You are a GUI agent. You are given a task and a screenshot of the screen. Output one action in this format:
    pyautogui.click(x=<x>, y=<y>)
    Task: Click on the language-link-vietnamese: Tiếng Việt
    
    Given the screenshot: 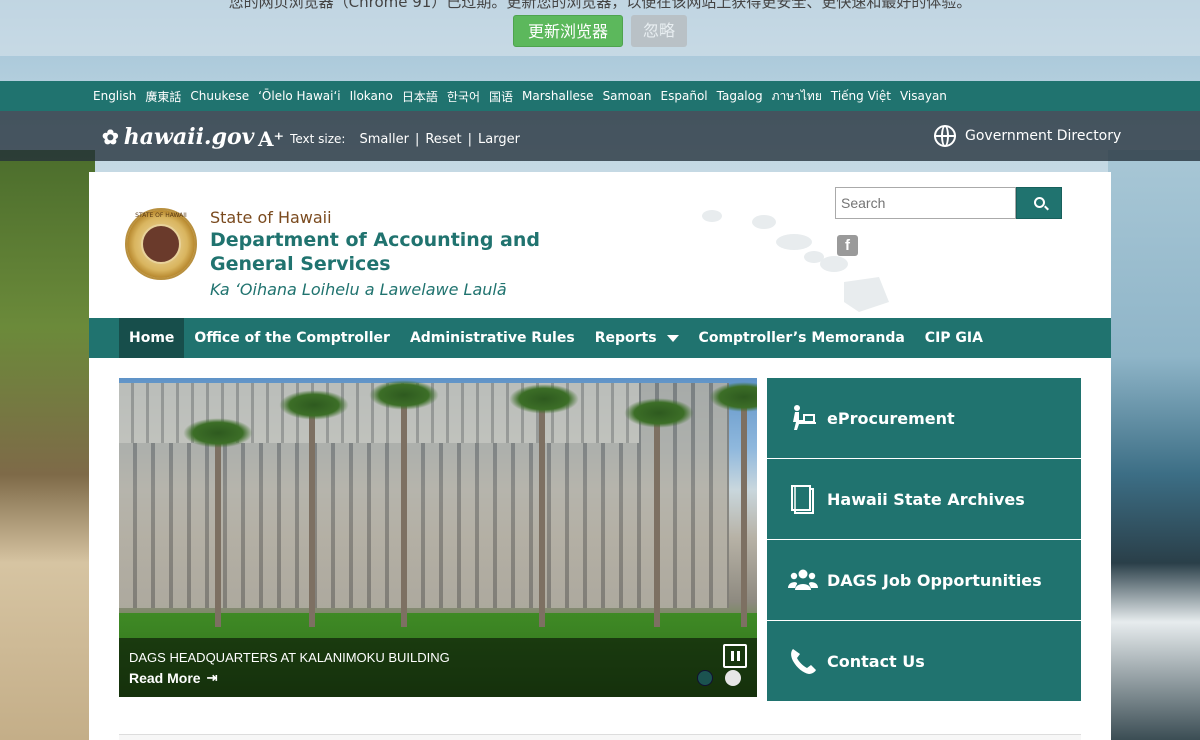 What is the action you would take?
    pyautogui.click(x=861, y=96)
    